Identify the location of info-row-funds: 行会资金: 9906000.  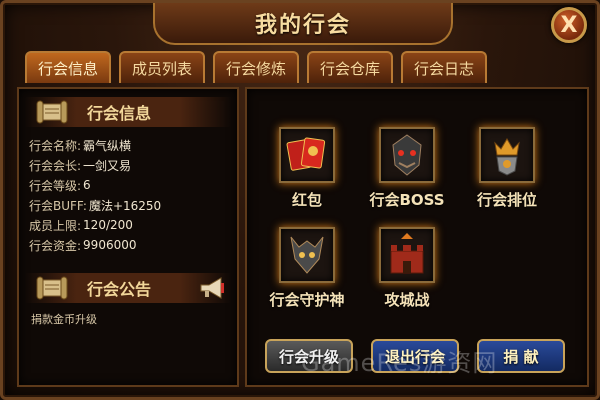
(129, 245).